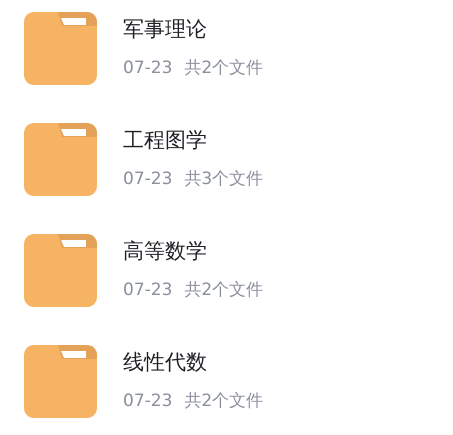 The width and height of the screenshot is (453, 435). I want to click on folder-name: 军事理论, so click(165, 29).